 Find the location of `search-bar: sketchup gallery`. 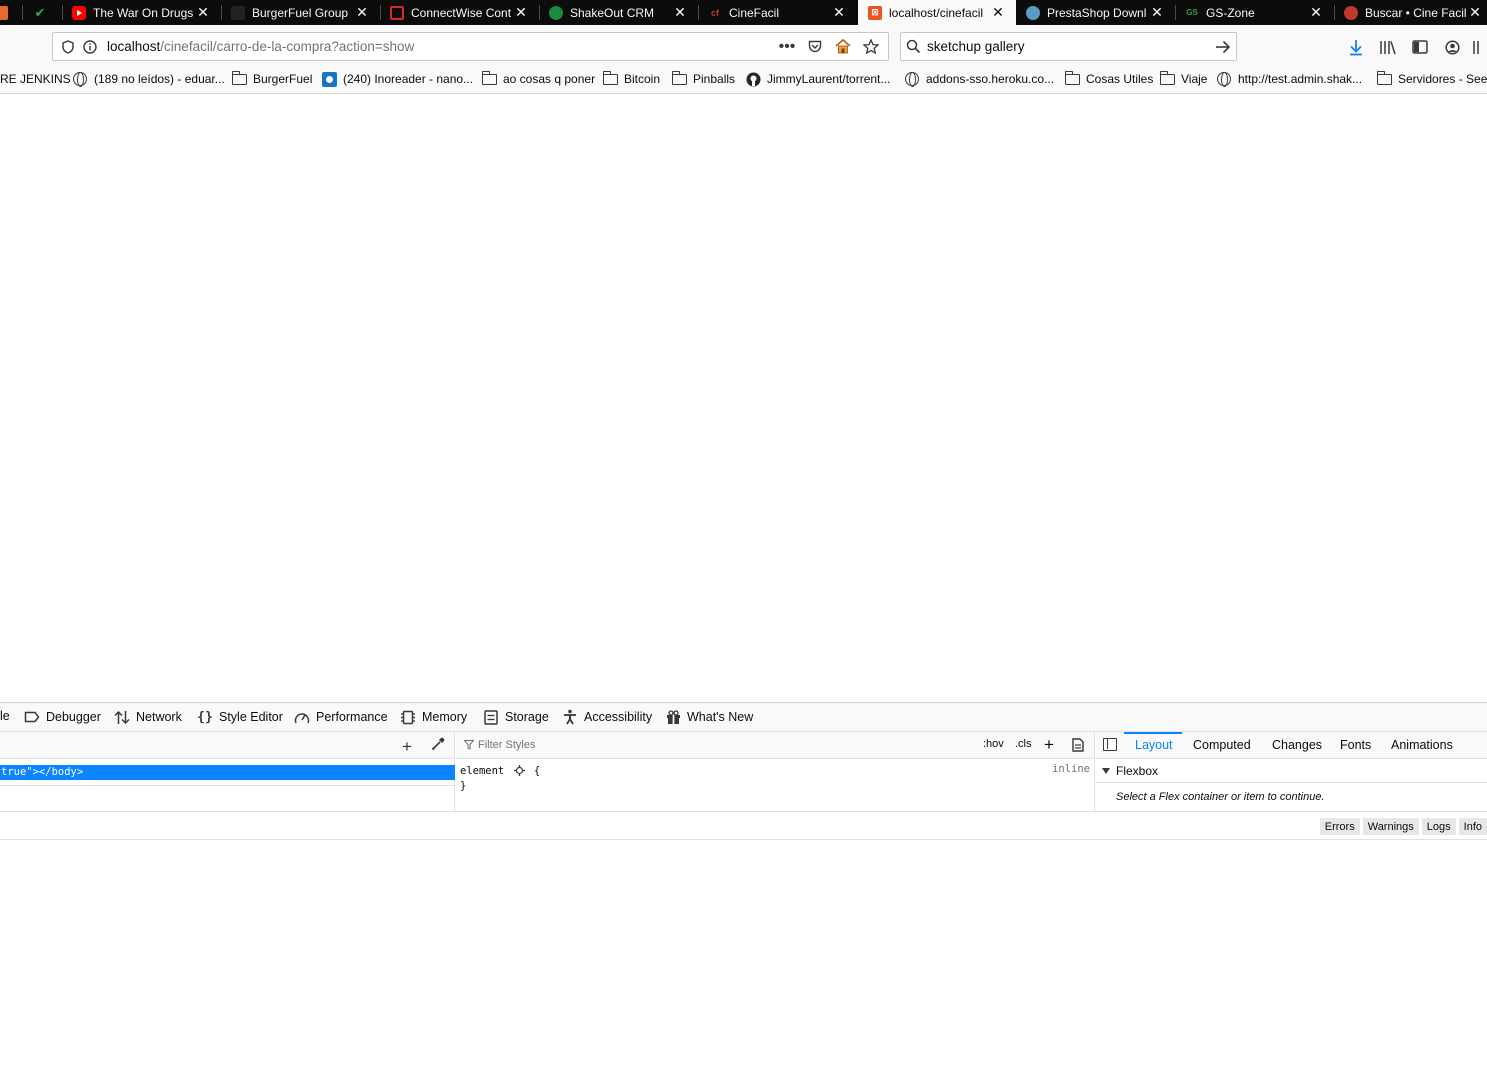

search-bar: sketchup gallery is located at coordinates (1068, 46).